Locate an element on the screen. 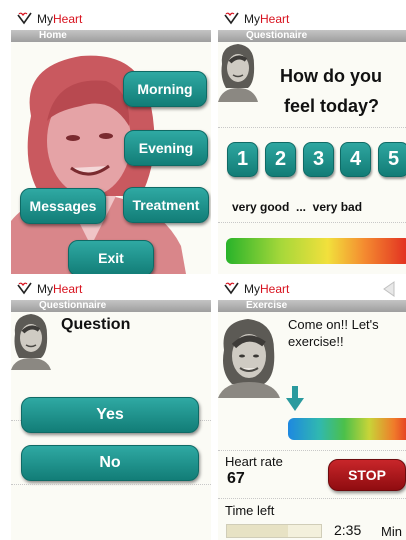 The width and height of the screenshot is (406, 540). evening-button: Evening is located at coordinates (166, 148).